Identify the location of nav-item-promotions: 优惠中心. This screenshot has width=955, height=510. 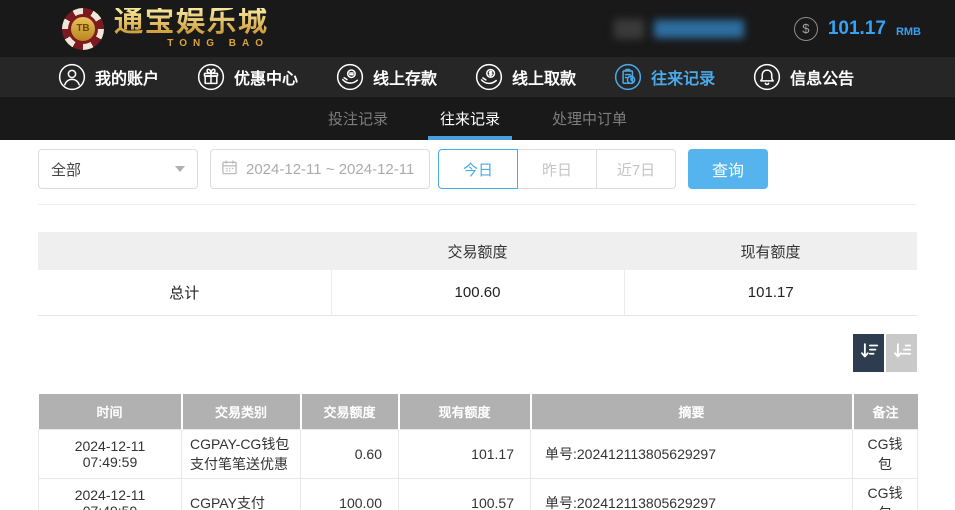
(247, 77).